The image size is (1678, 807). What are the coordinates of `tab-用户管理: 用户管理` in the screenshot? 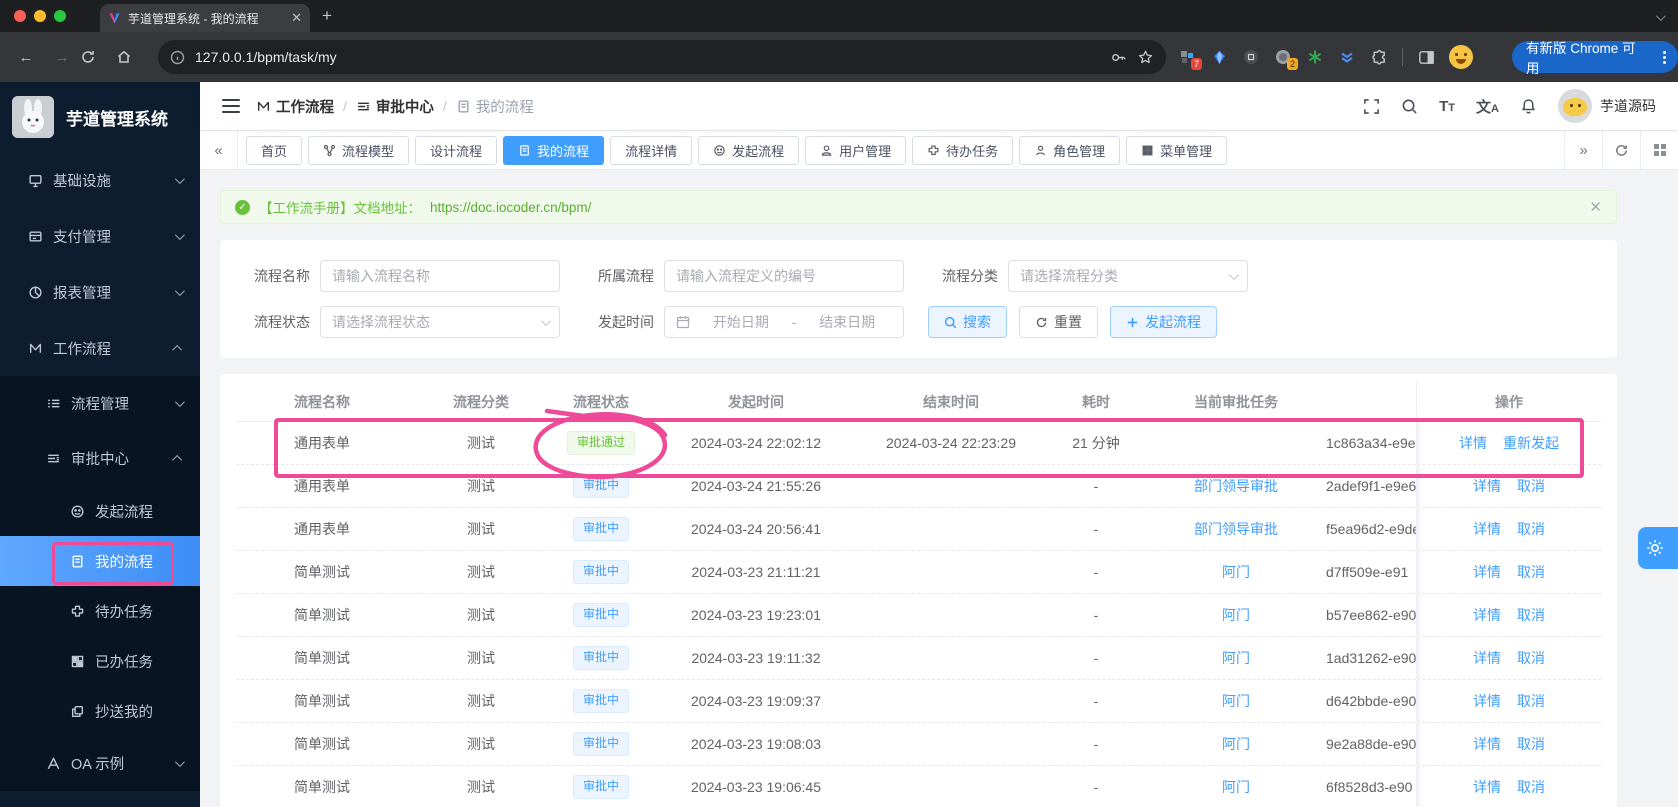 It's located at (856, 150).